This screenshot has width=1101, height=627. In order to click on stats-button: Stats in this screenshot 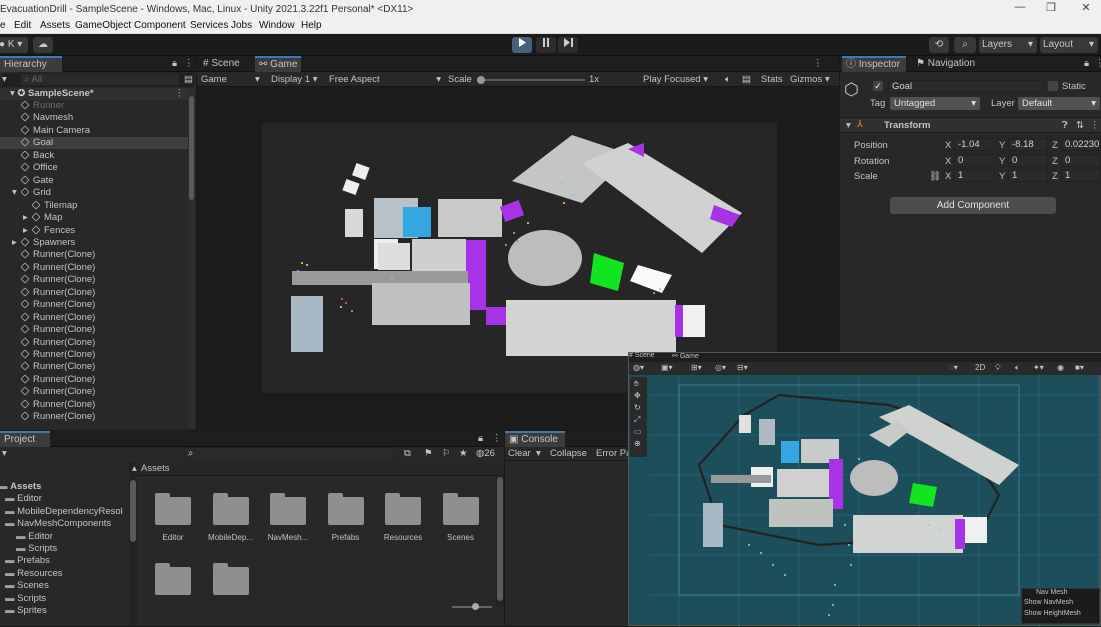, I will do `click(772, 79)`.